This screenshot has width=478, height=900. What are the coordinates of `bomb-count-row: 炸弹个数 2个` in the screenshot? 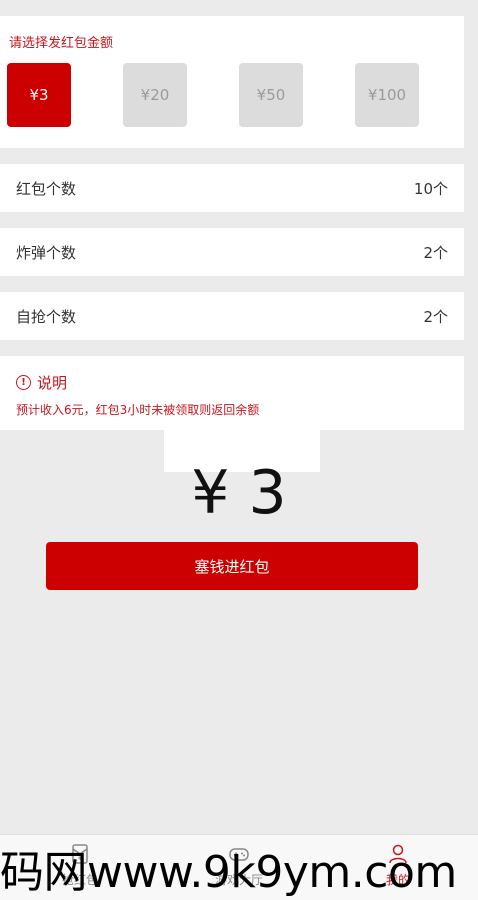 It's located at (232, 252).